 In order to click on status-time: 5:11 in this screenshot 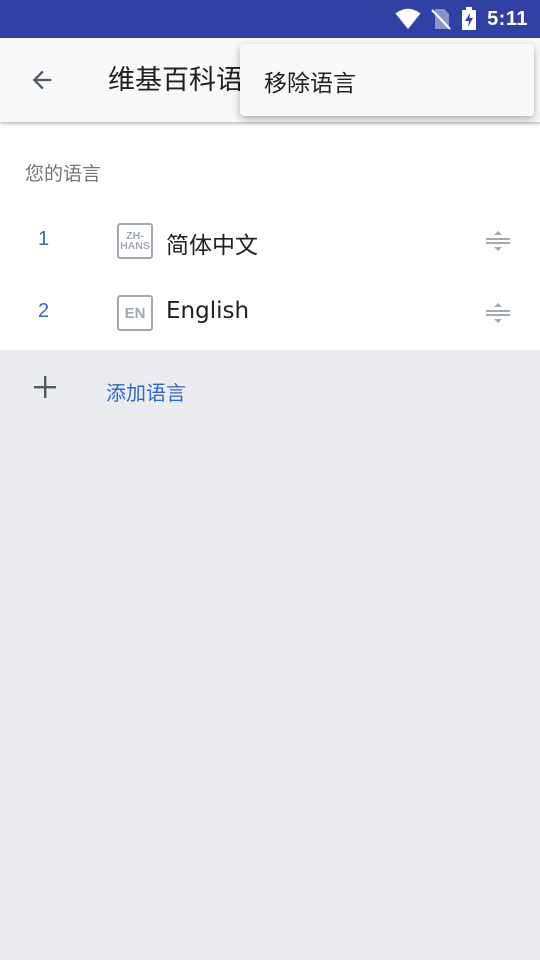, I will do `click(507, 18)`.